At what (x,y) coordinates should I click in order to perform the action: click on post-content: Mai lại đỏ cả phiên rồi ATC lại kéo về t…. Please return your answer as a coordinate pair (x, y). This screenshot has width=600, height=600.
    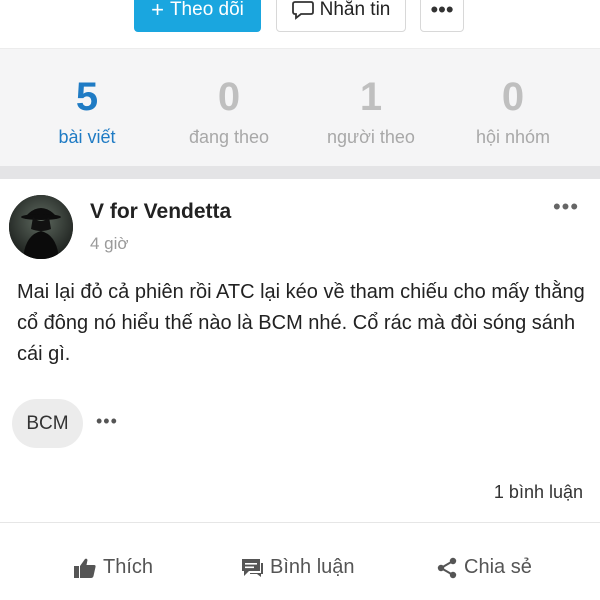
    Looking at the image, I should click on (301, 323).